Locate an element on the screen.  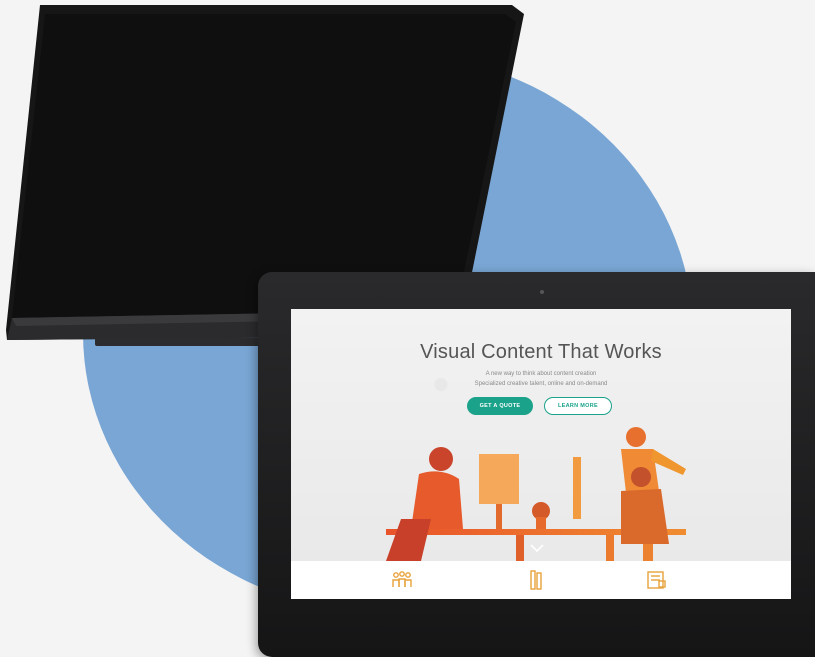
hero-title: Visual Content That Works is located at coordinates (541, 352).